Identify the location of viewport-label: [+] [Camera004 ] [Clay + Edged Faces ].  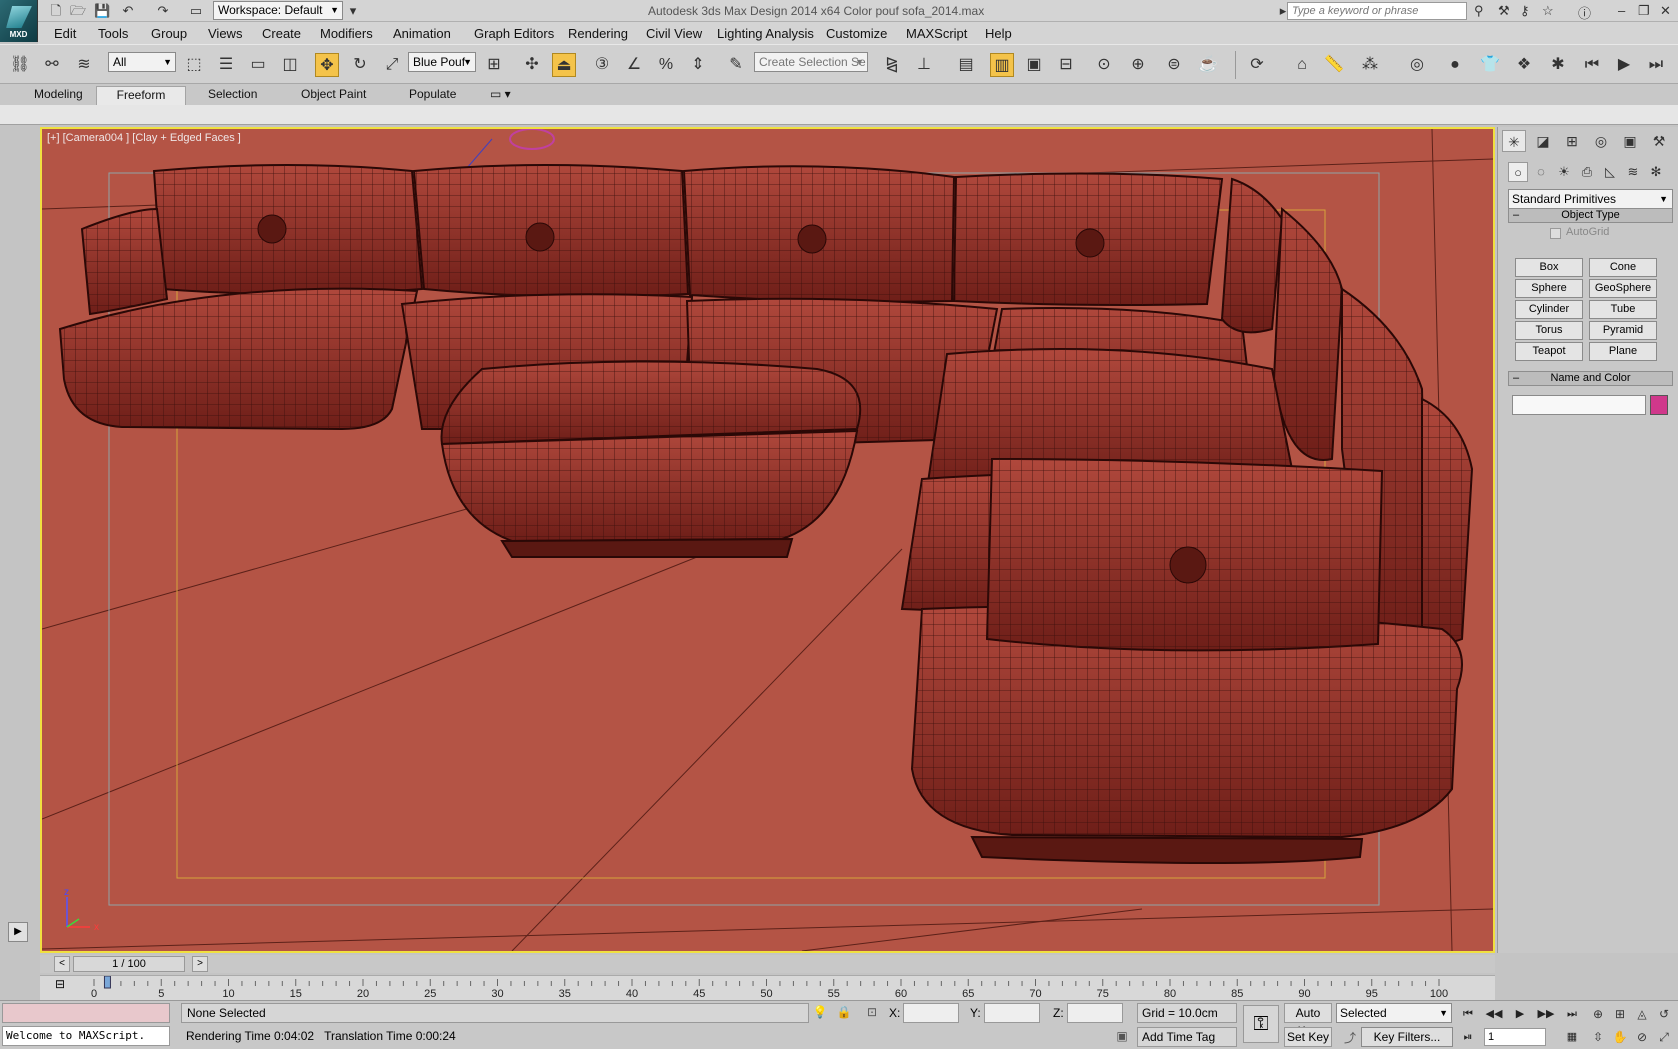
(144, 138).